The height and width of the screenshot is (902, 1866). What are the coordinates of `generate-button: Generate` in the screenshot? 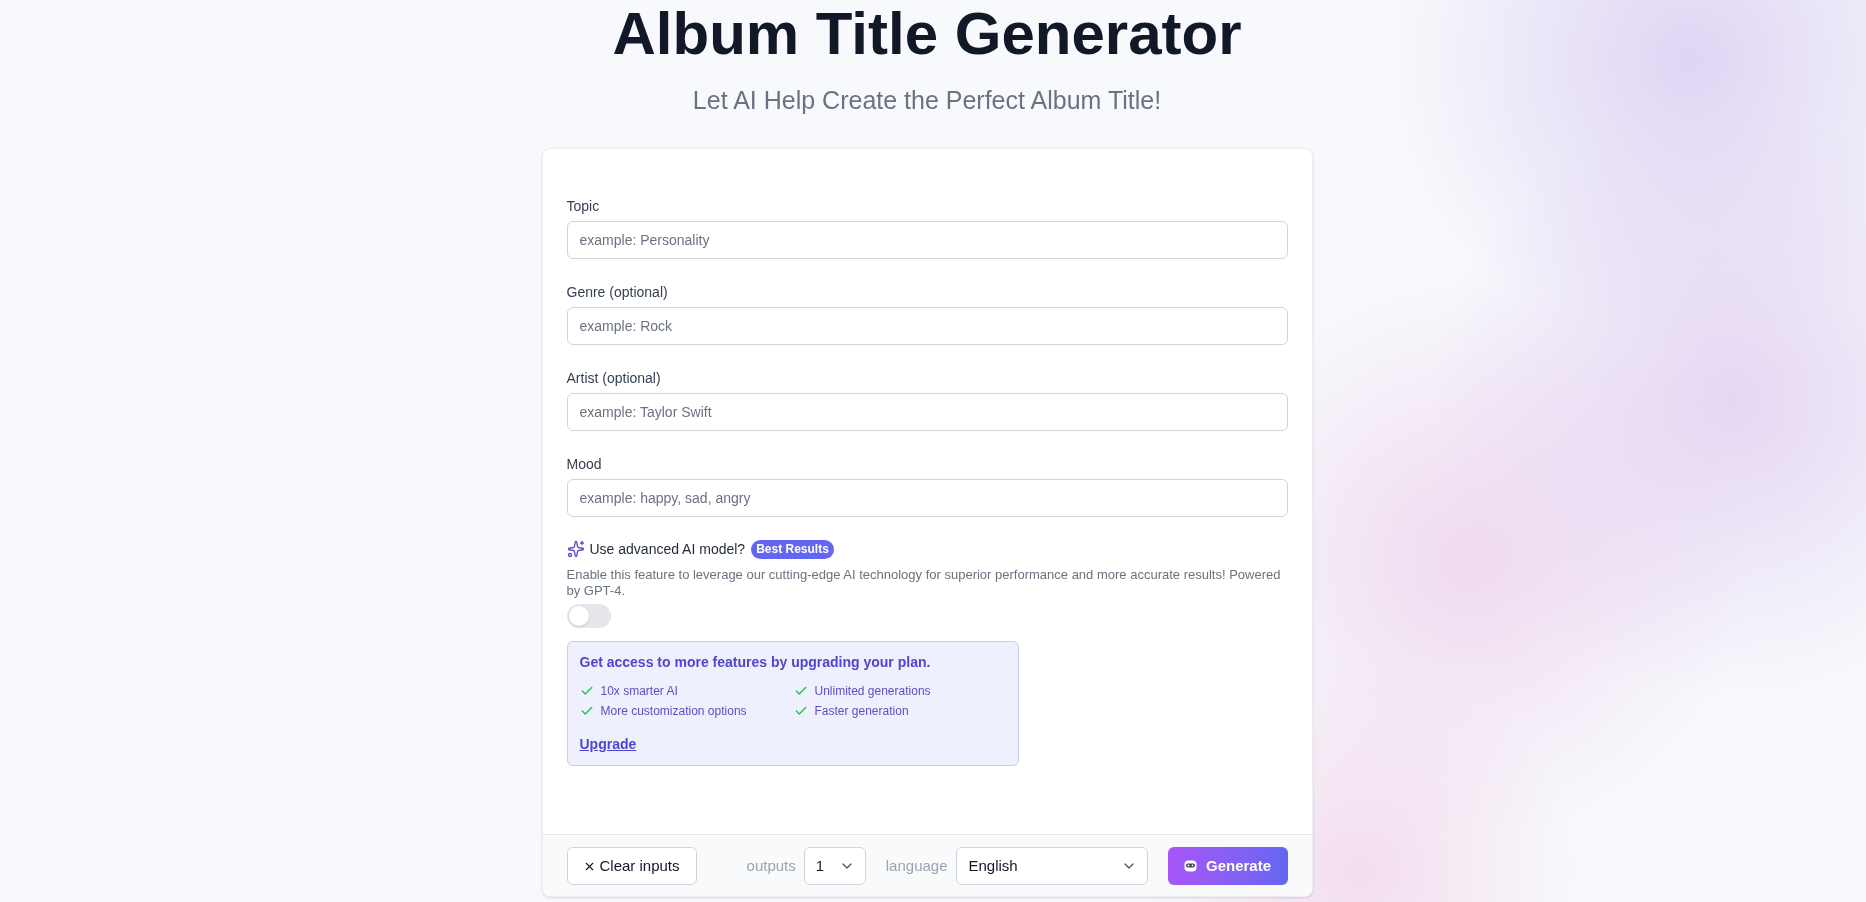 It's located at (1227, 866).